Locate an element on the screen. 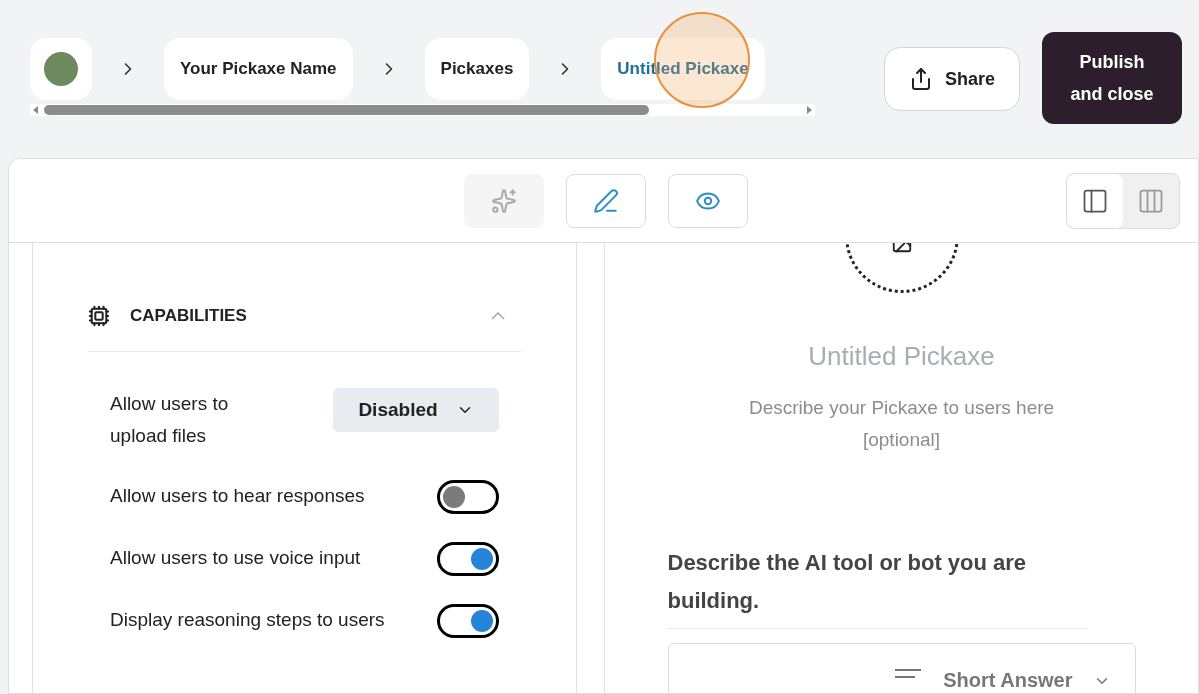 The image size is (1199, 694). pencil-icon is located at coordinates (606, 200).